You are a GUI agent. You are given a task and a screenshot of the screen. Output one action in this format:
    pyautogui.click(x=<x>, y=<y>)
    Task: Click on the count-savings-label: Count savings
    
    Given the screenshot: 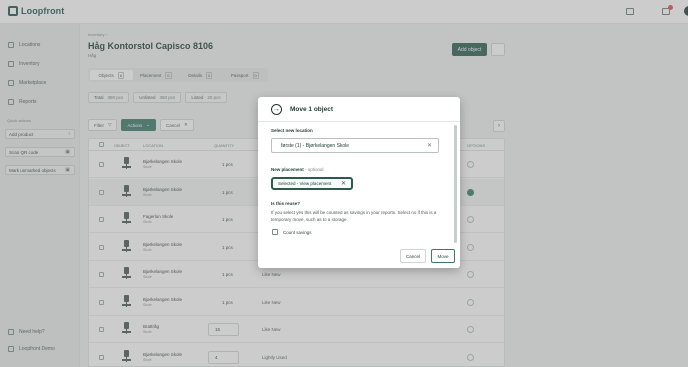 What is the action you would take?
    pyautogui.click(x=297, y=232)
    